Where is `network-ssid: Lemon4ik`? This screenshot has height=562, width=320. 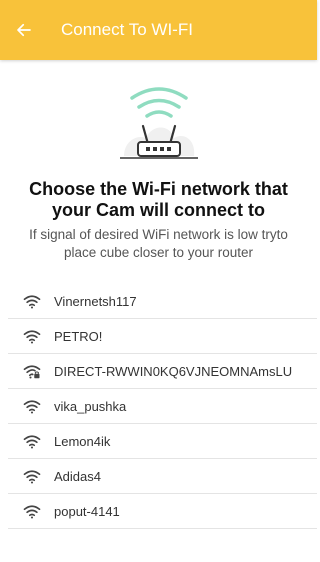 network-ssid: Lemon4ik is located at coordinates (82, 441).